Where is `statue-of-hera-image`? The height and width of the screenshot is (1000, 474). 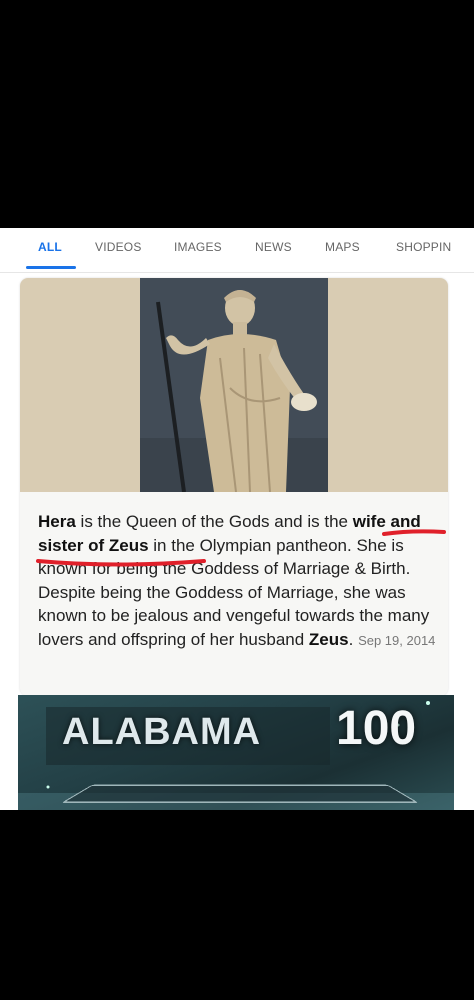 statue-of-hera-image is located at coordinates (234, 385).